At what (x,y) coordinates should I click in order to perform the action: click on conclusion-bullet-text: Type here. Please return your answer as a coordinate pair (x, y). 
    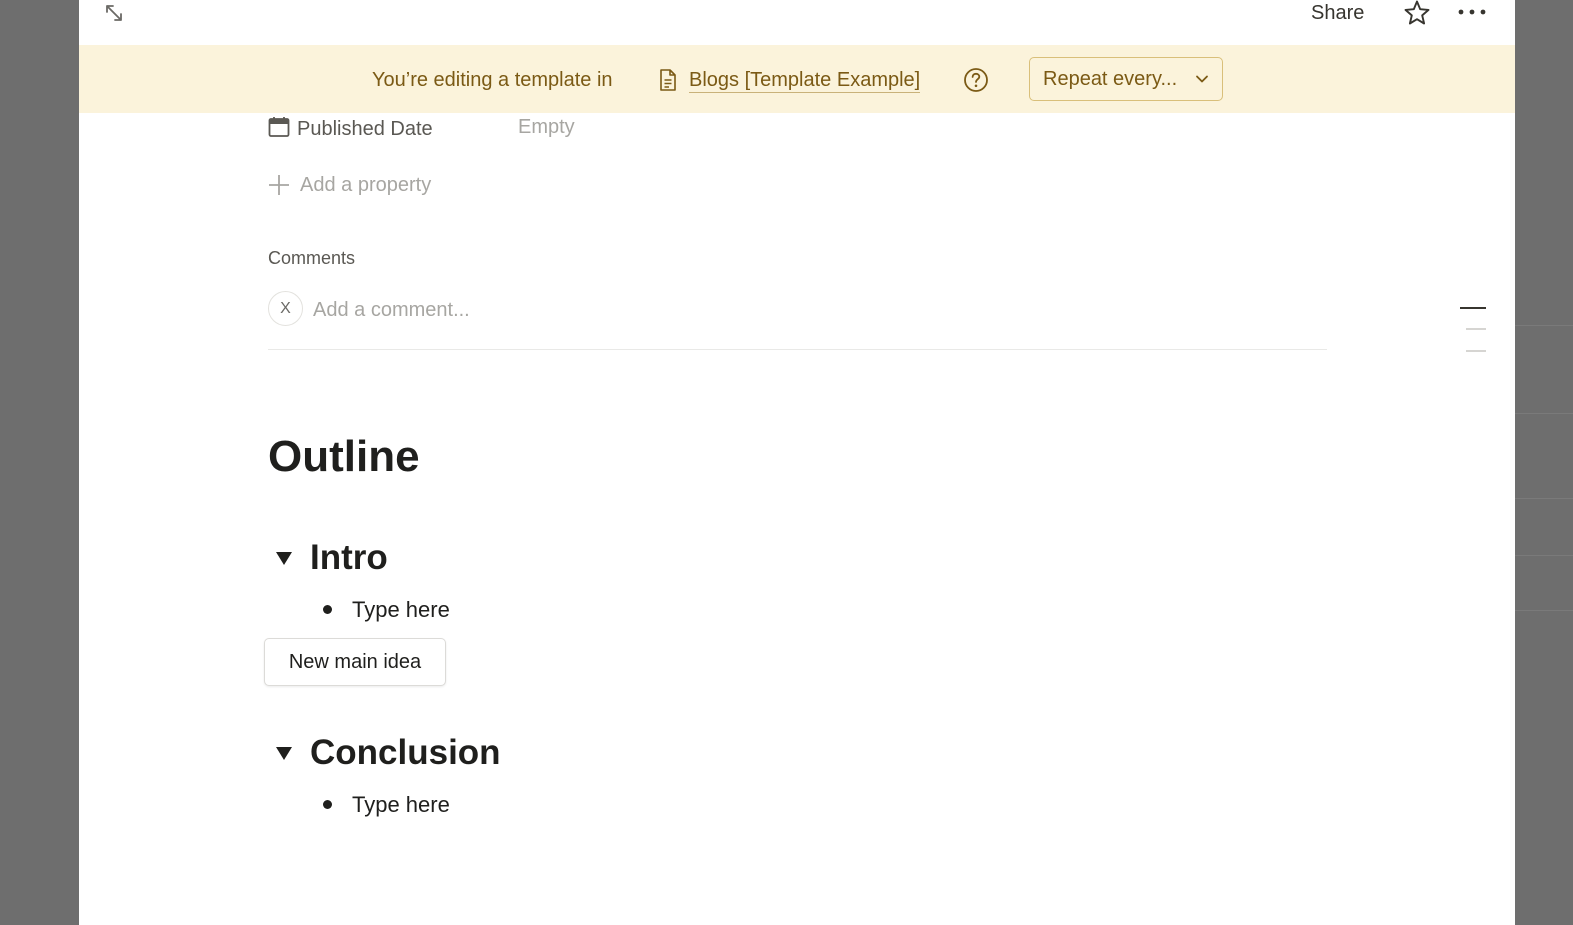
    Looking at the image, I should click on (401, 805).